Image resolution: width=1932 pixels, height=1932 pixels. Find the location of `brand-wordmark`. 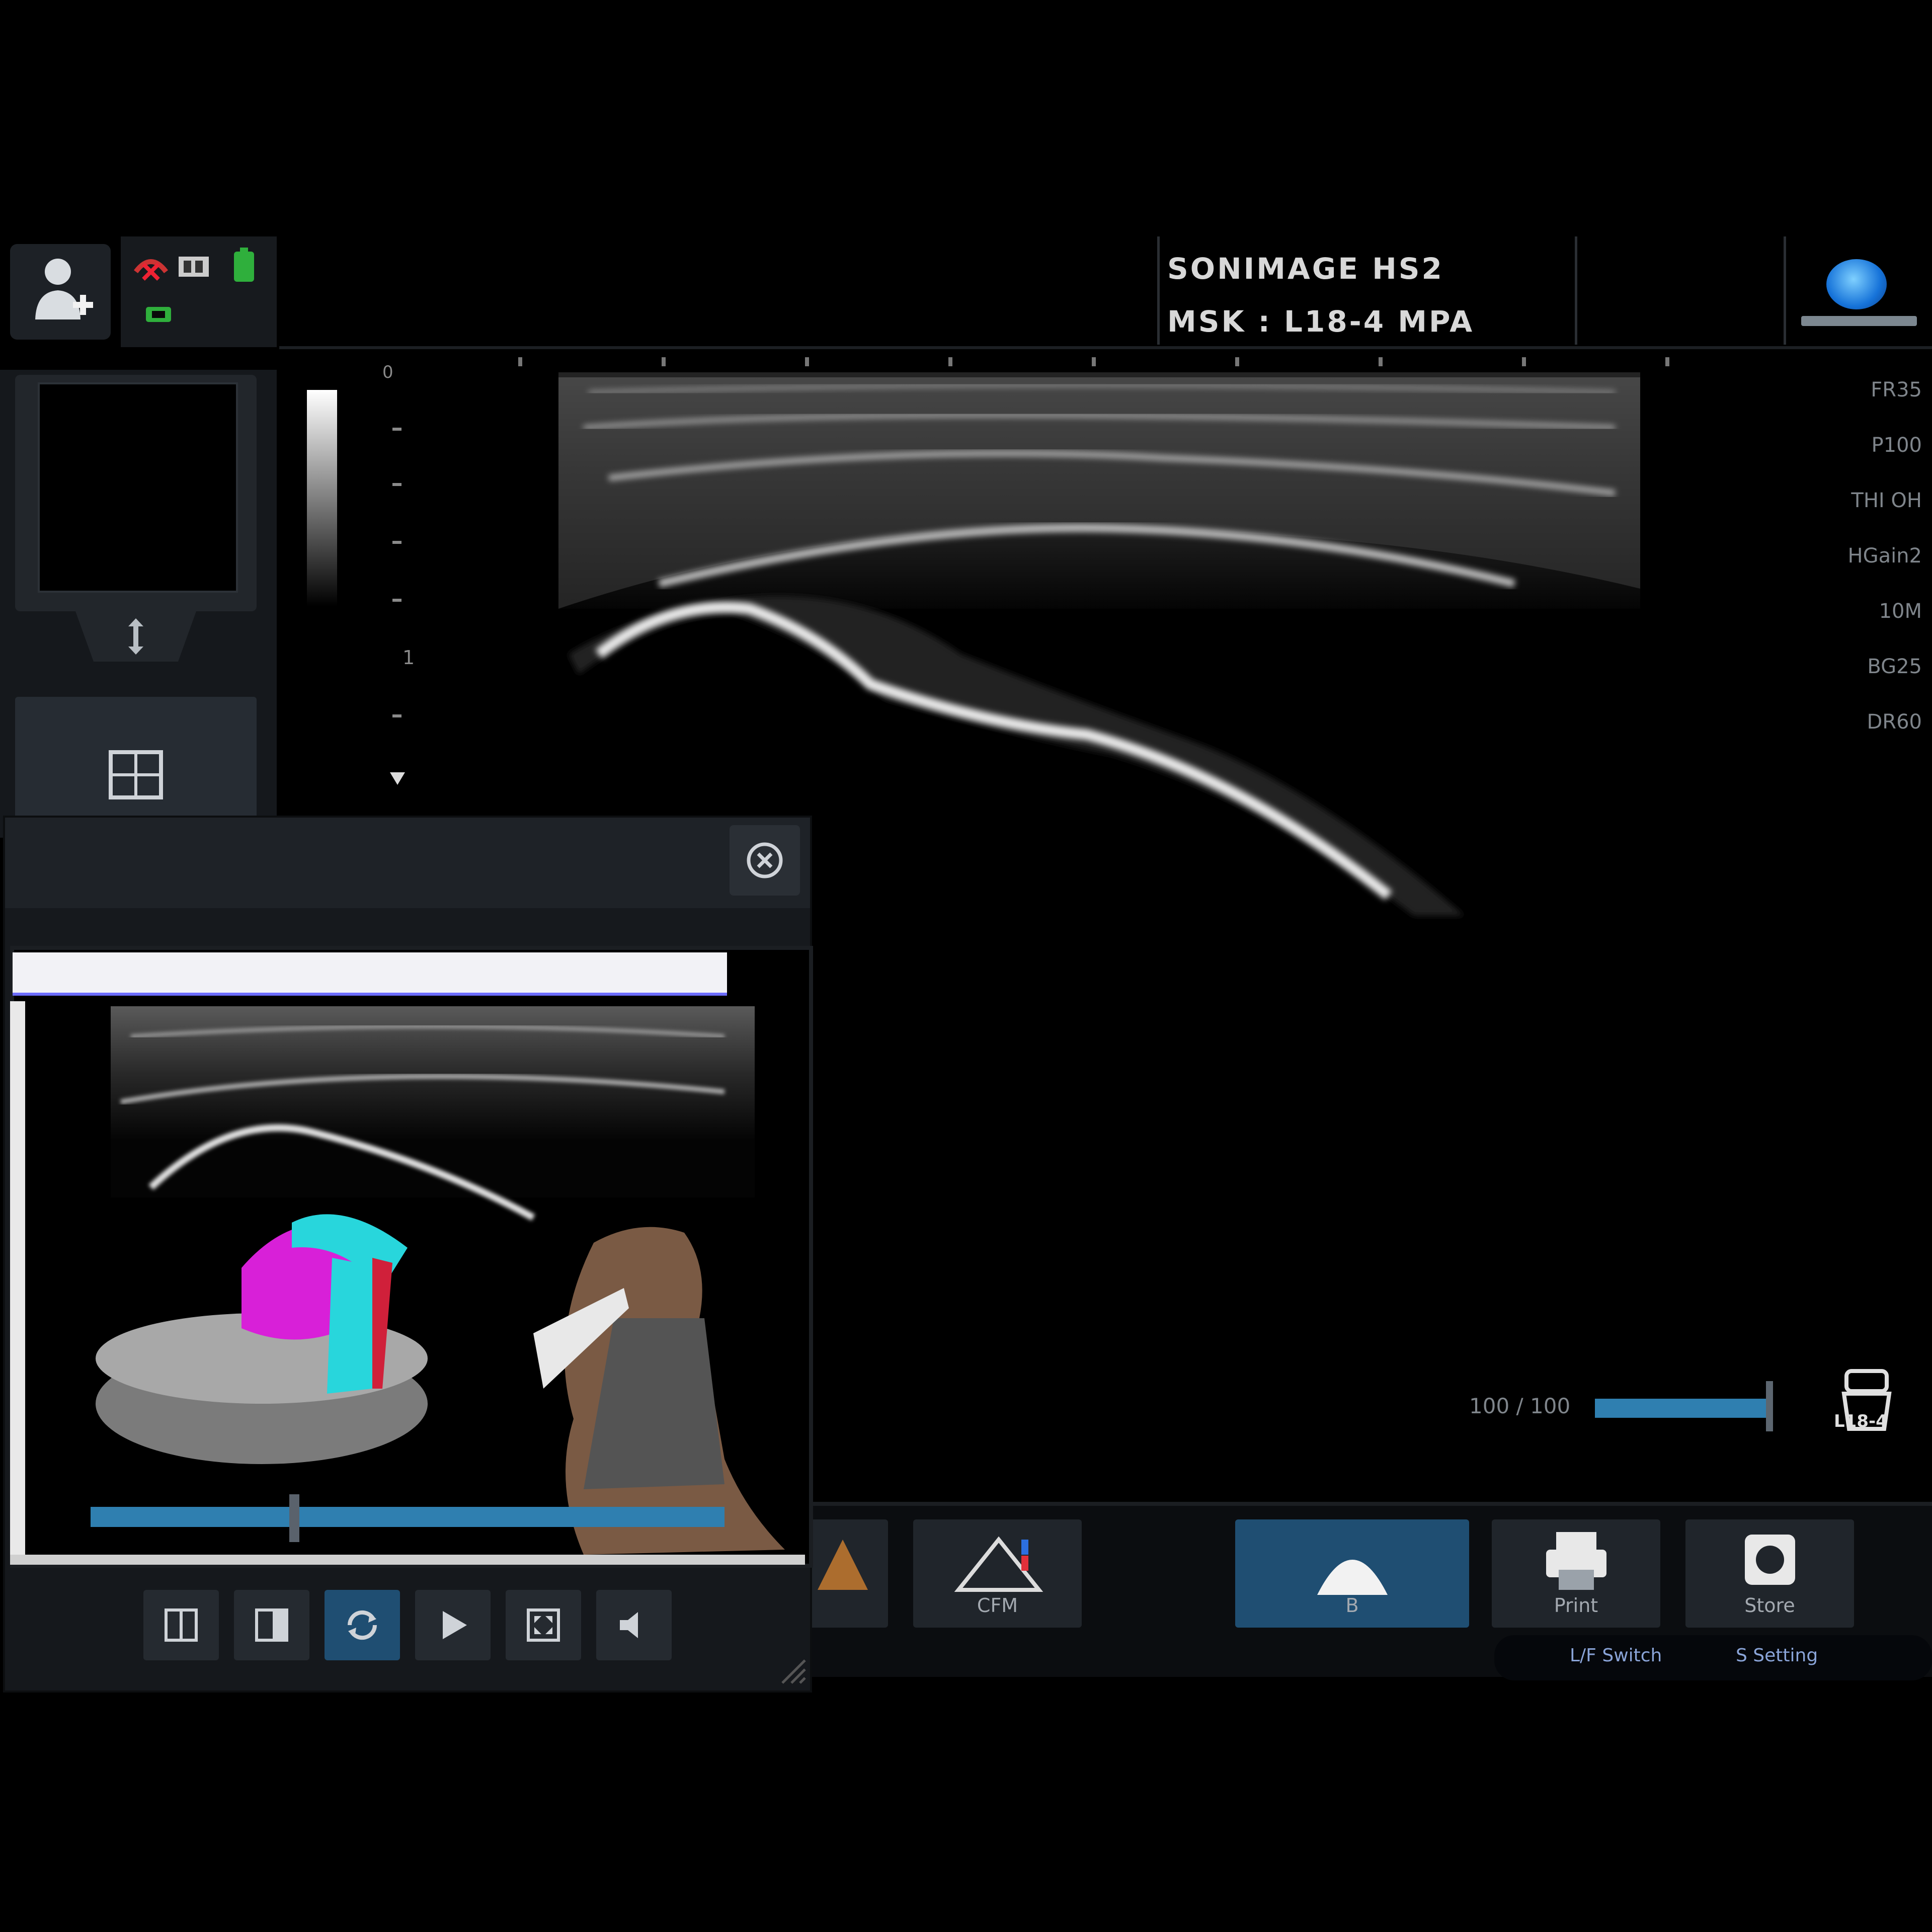

brand-wordmark is located at coordinates (1859, 321).